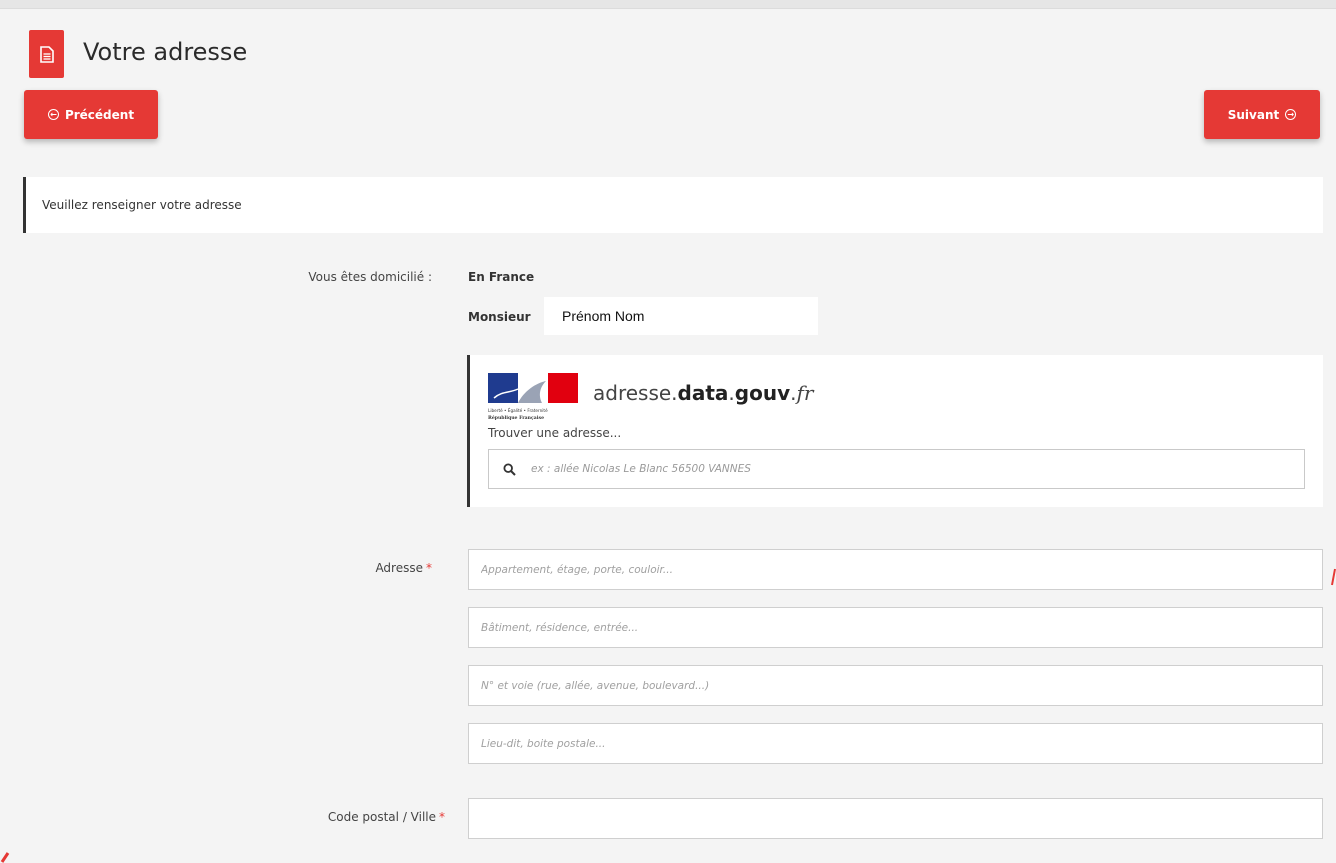 Image resolution: width=1336 pixels, height=863 pixels. Describe the element at coordinates (681, 316) in the screenshot. I see `person-name: Prénom Nom` at that location.